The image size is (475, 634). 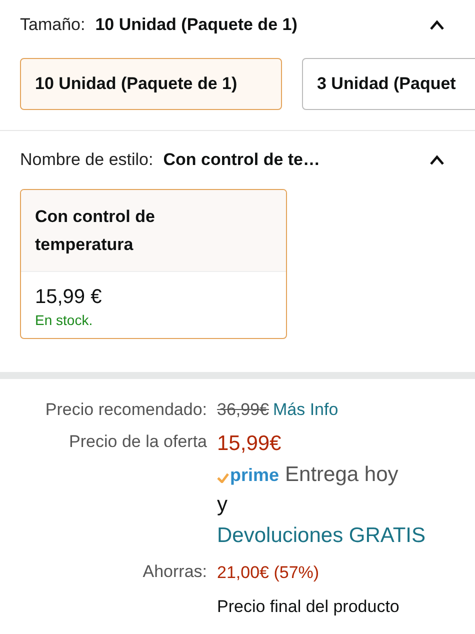 I want to click on prime-logo: prime, so click(x=255, y=475).